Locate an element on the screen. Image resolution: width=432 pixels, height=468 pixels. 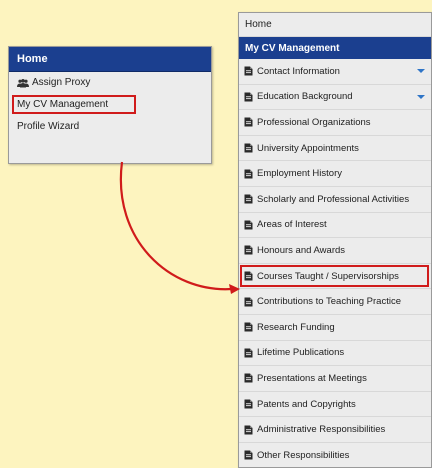
cv-section-item: University Appointments is located at coordinates (335, 149).